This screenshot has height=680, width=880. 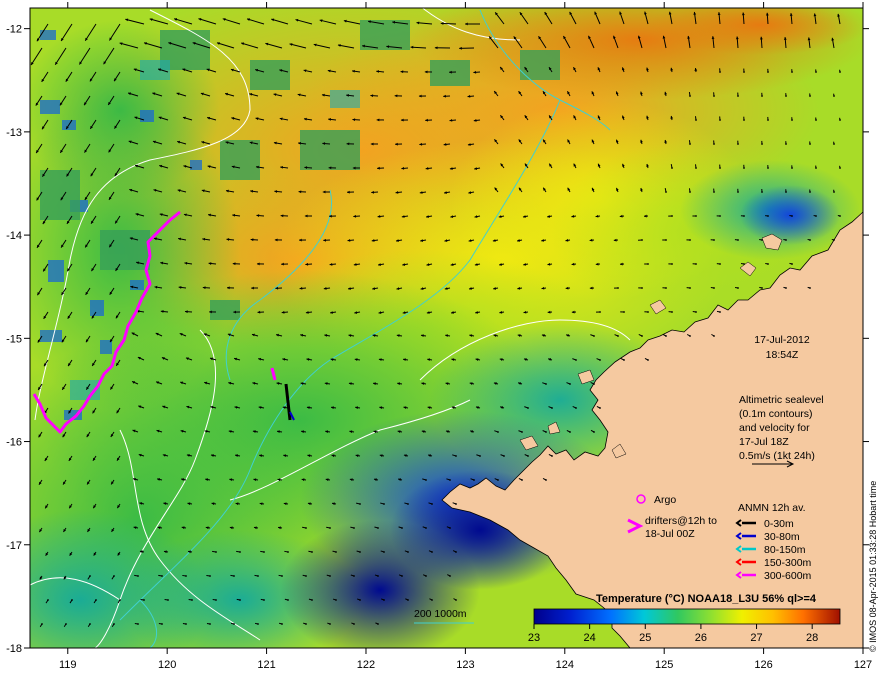 What do you see at coordinates (681, 521) in the screenshot?
I see `svg-text: drifters@12h to` at bounding box center [681, 521].